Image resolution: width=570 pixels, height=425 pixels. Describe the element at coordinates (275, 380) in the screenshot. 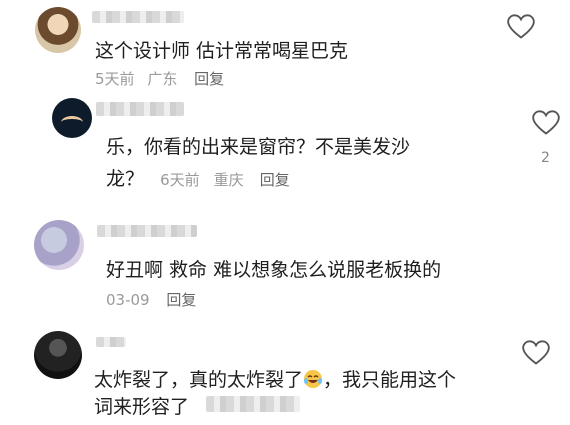

I see `comment-text-line1: 太炸裂了，真的太炸裂了 ，我只能用这个` at that location.